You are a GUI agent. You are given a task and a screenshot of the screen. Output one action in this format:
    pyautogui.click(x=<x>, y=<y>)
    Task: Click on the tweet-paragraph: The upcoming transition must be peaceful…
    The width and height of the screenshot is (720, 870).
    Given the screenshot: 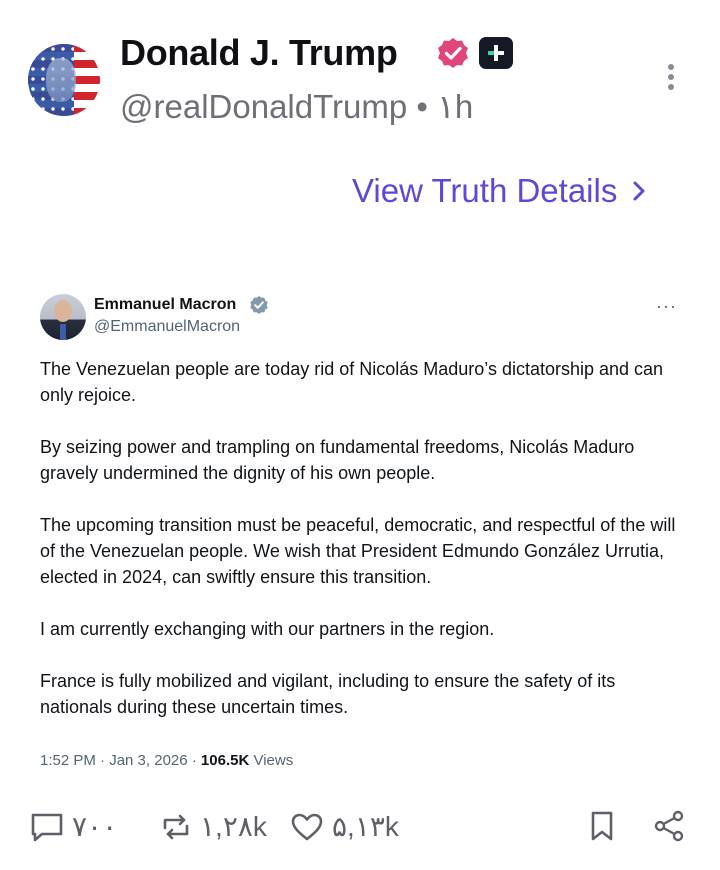 What is the action you would take?
    pyautogui.click(x=358, y=551)
    